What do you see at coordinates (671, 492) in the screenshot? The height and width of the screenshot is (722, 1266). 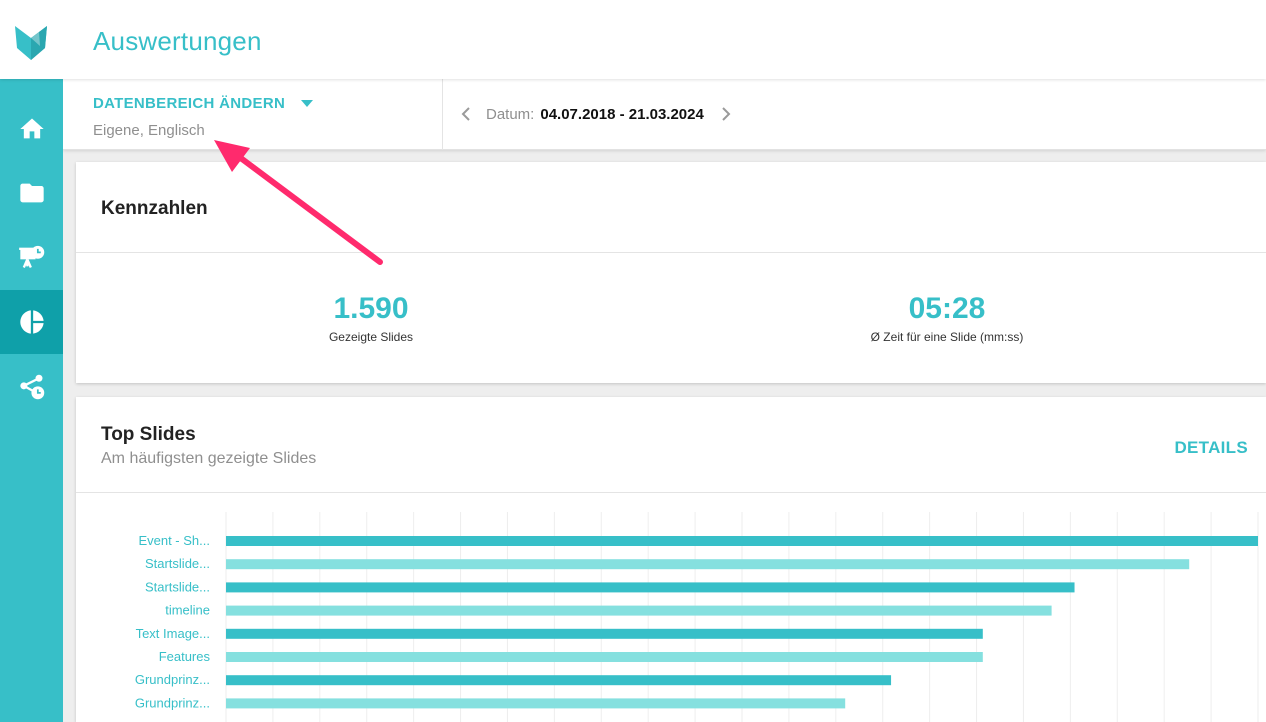 I see `top-slides-divider` at bounding box center [671, 492].